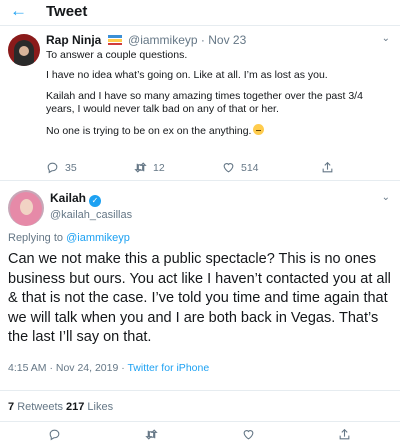 The image size is (400, 445). What do you see at coordinates (40, 407) in the screenshot?
I see `retweets-label: Retweets` at bounding box center [40, 407].